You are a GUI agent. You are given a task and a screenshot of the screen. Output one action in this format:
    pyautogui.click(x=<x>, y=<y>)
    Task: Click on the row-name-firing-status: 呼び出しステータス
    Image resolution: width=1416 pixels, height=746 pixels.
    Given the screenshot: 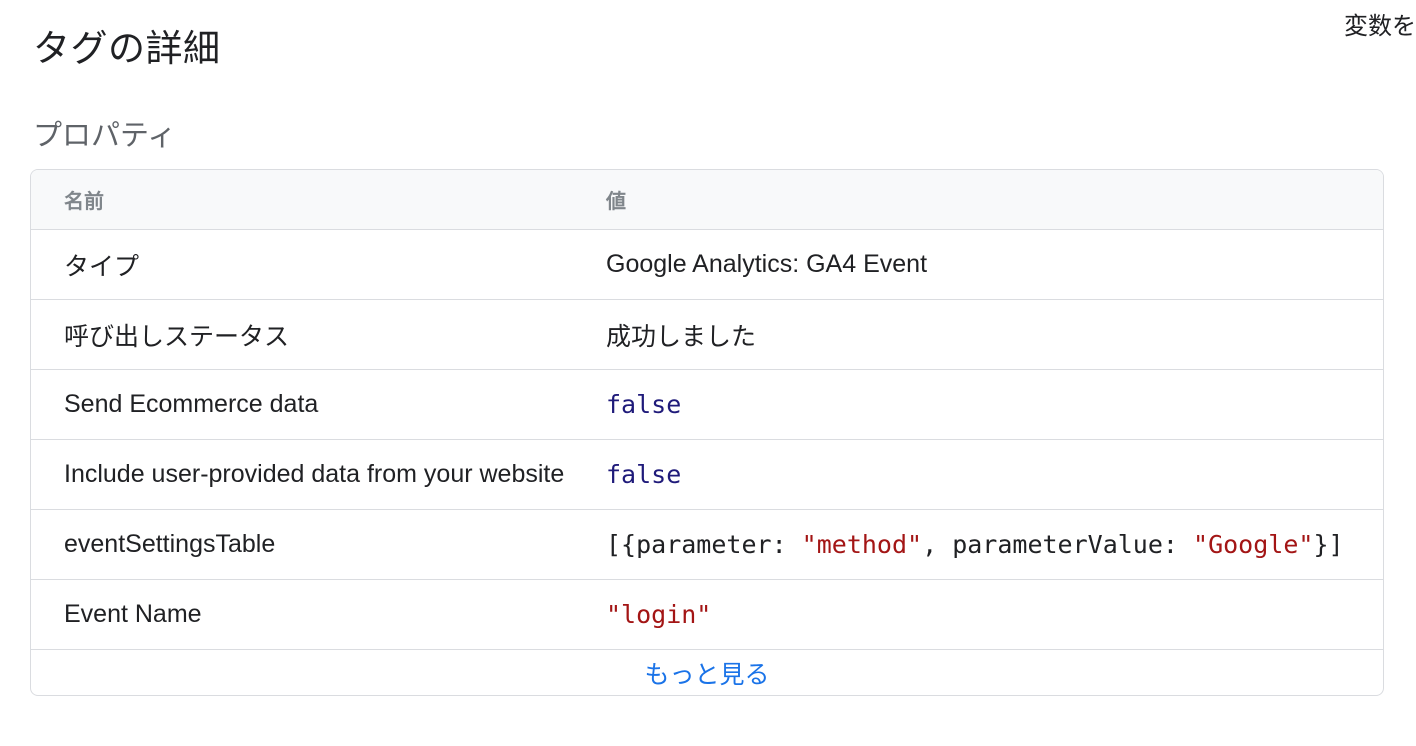 What is the action you would take?
    pyautogui.click(x=177, y=336)
    